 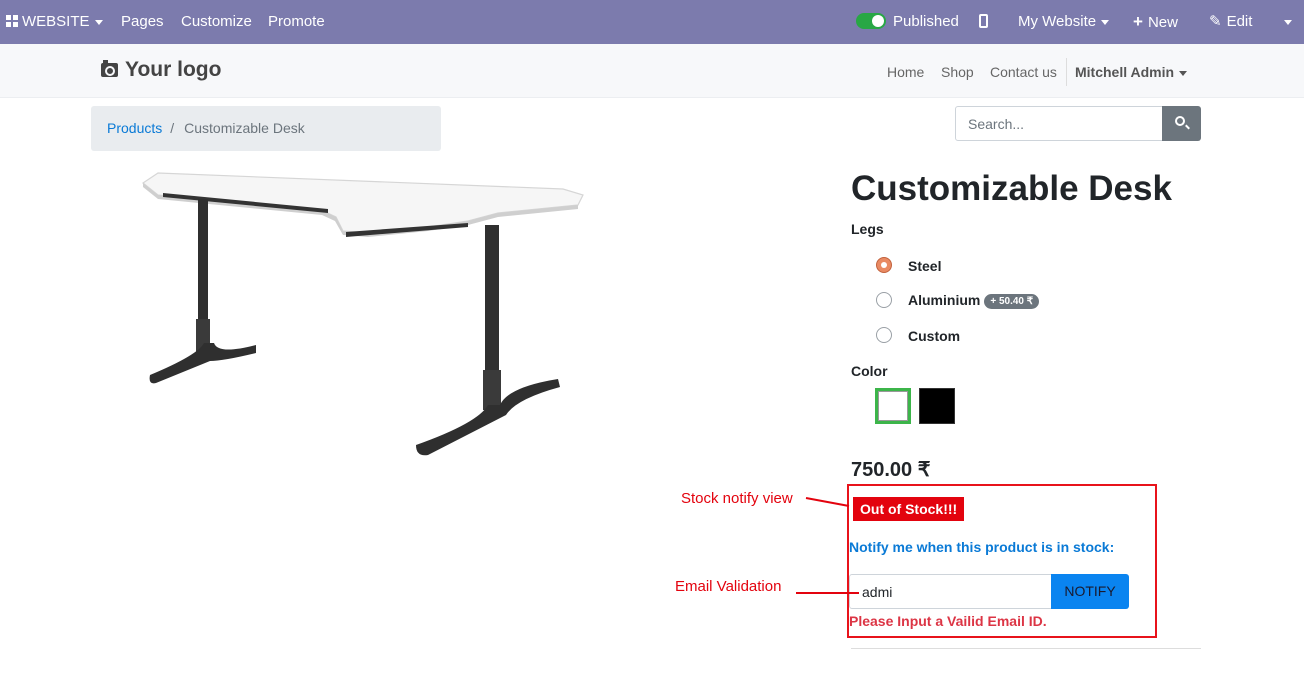 I want to click on pages-menu: Pages, so click(x=142, y=22).